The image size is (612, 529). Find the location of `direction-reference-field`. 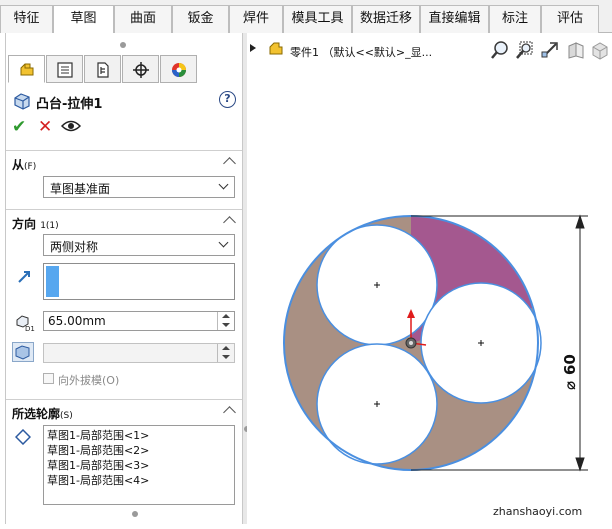

direction-reference-field is located at coordinates (139, 281).